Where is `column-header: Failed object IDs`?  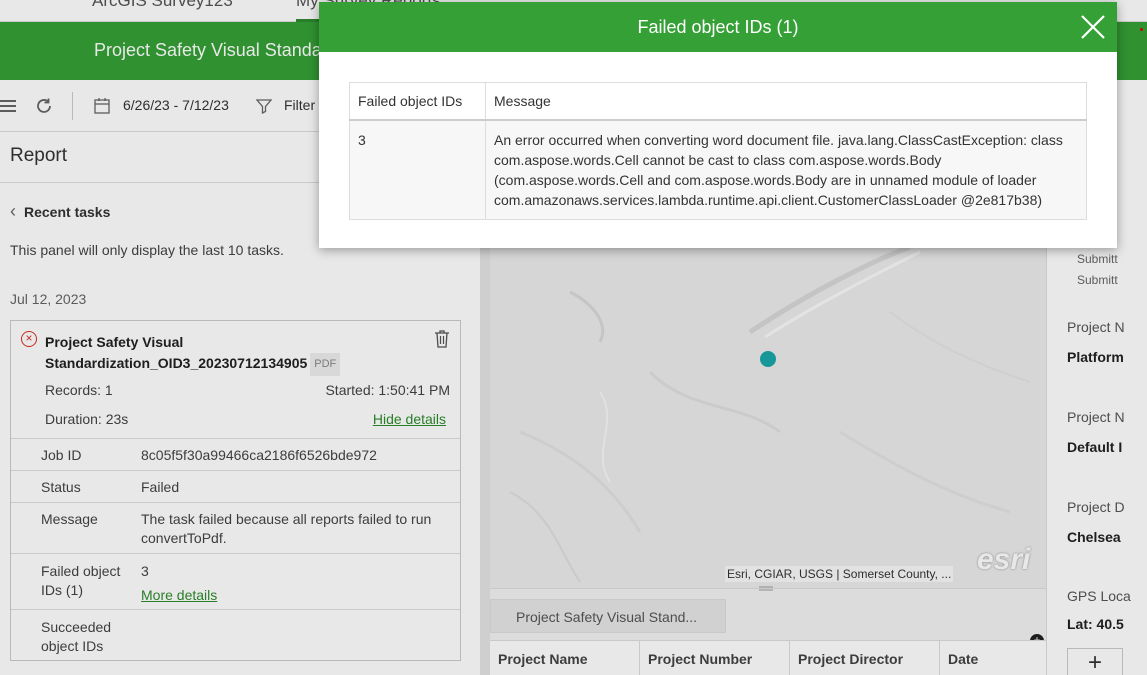 column-header: Failed object IDs is located at coordinates (417, 101).